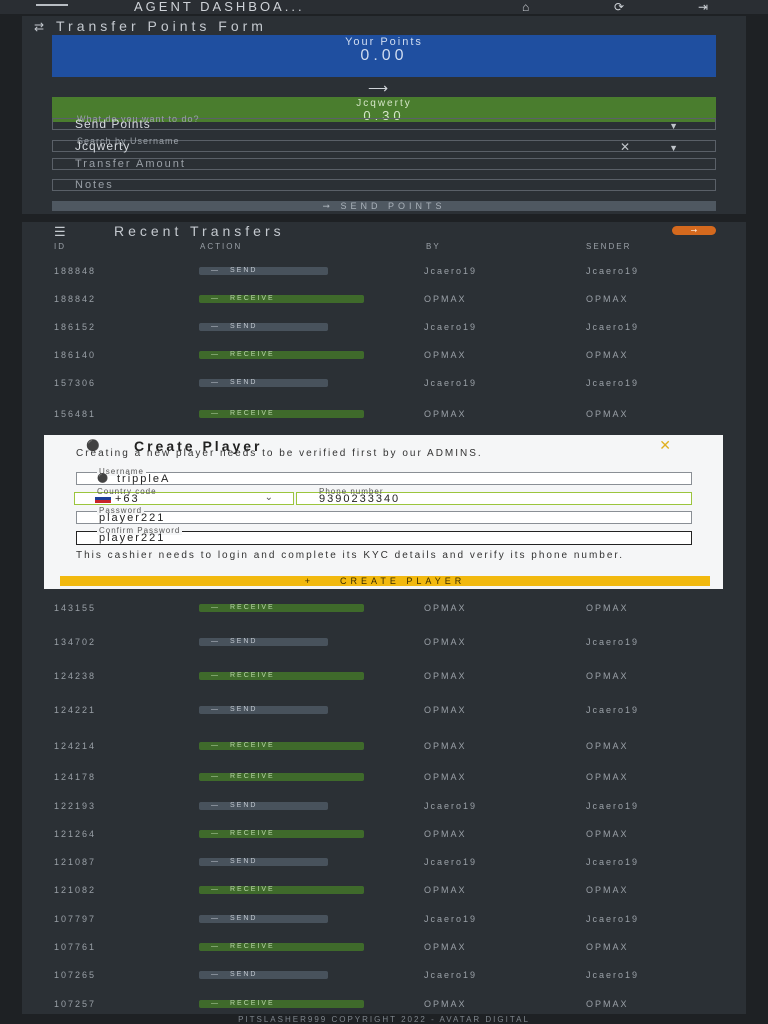  Describe the element at coordinates (384, 642) in the screenshot. I see `table-row: 134702 SEND OPMAX Jcaero19` at that location.